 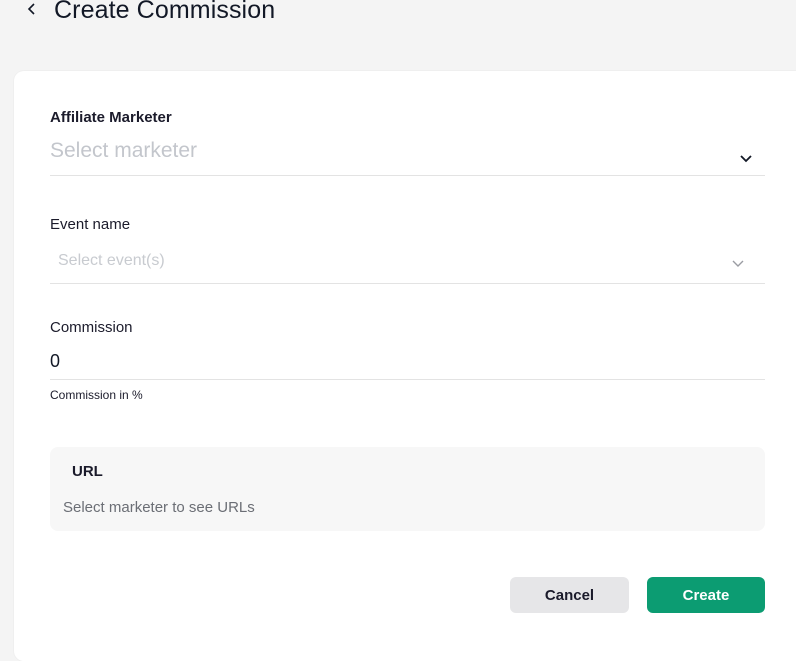 I want to click on page-header: Create Commission, so click(x=149, y=15).